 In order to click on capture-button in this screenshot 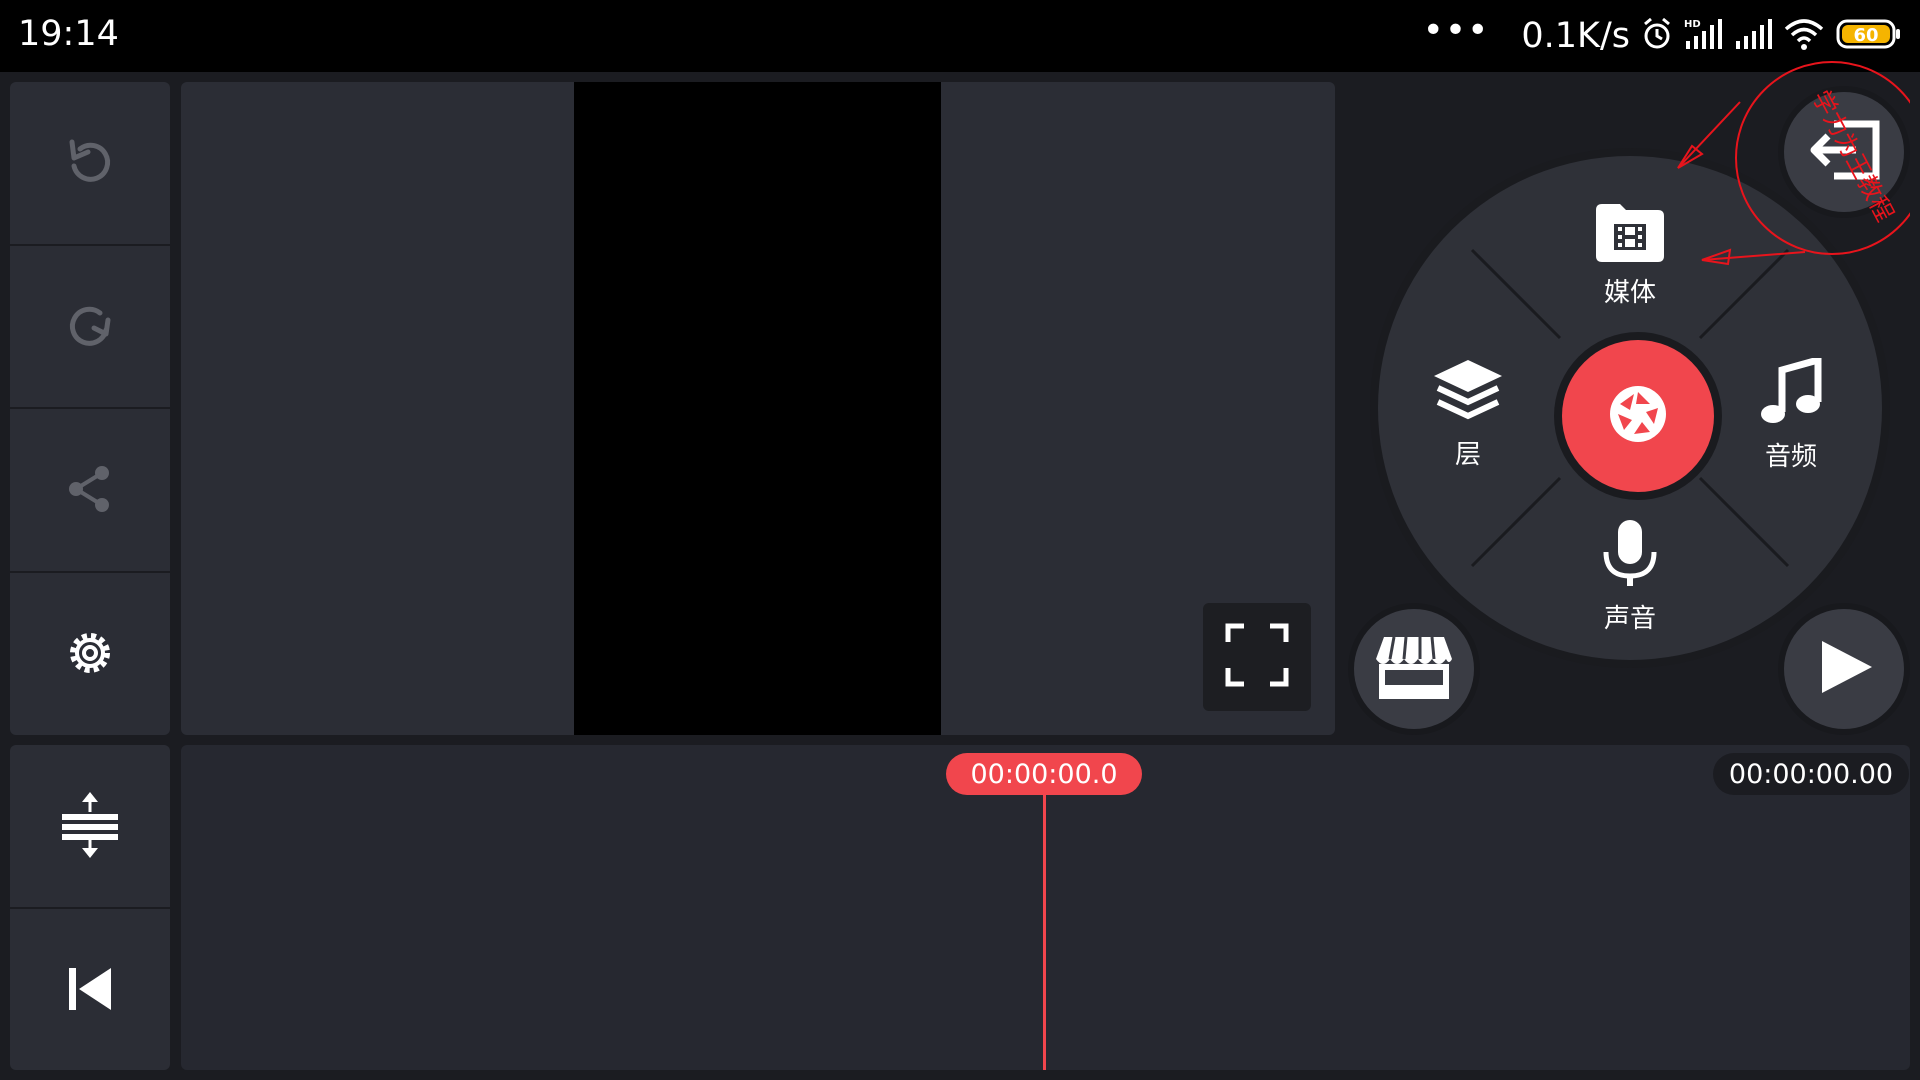, I will do `click(1638, 416)`.